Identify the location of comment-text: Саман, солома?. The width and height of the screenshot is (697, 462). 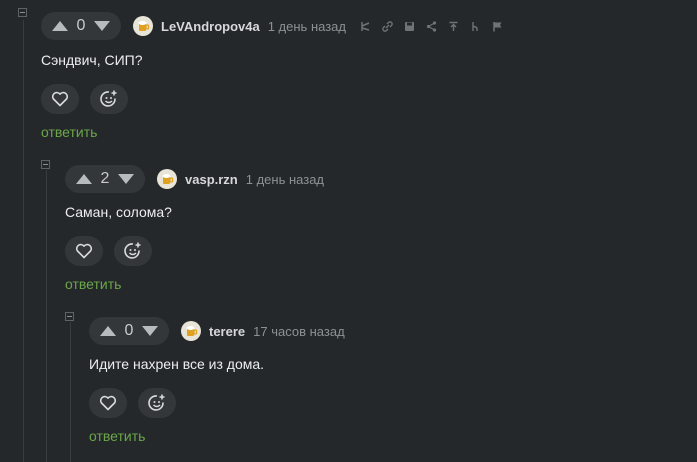
(118, 212).